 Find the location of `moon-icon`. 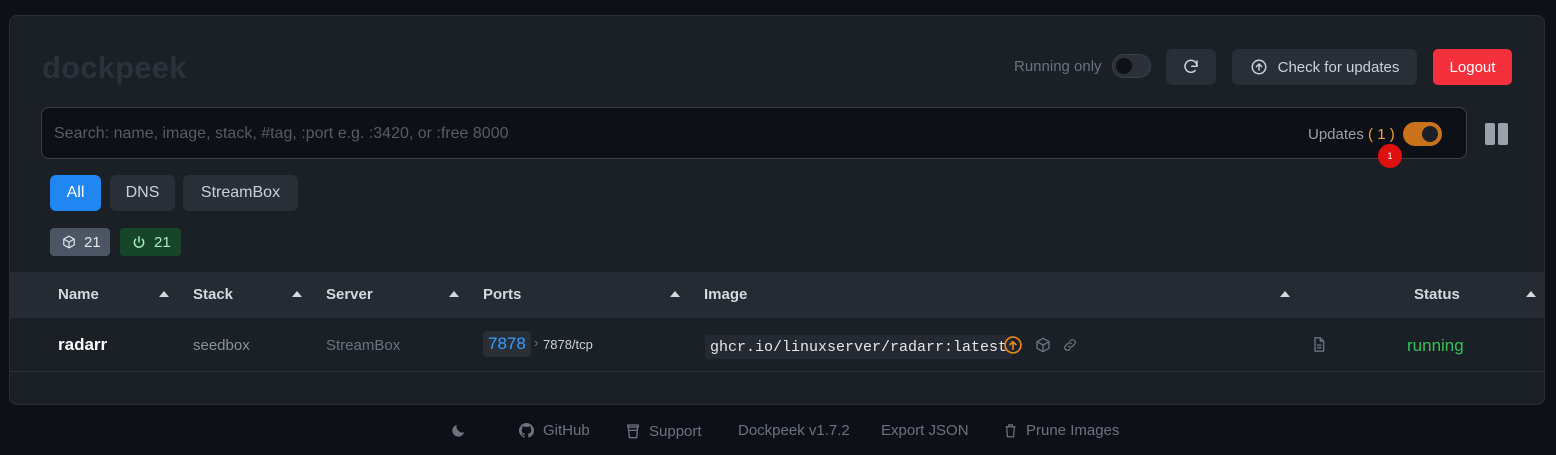

moon-icon is located at coordinates (458, 430).